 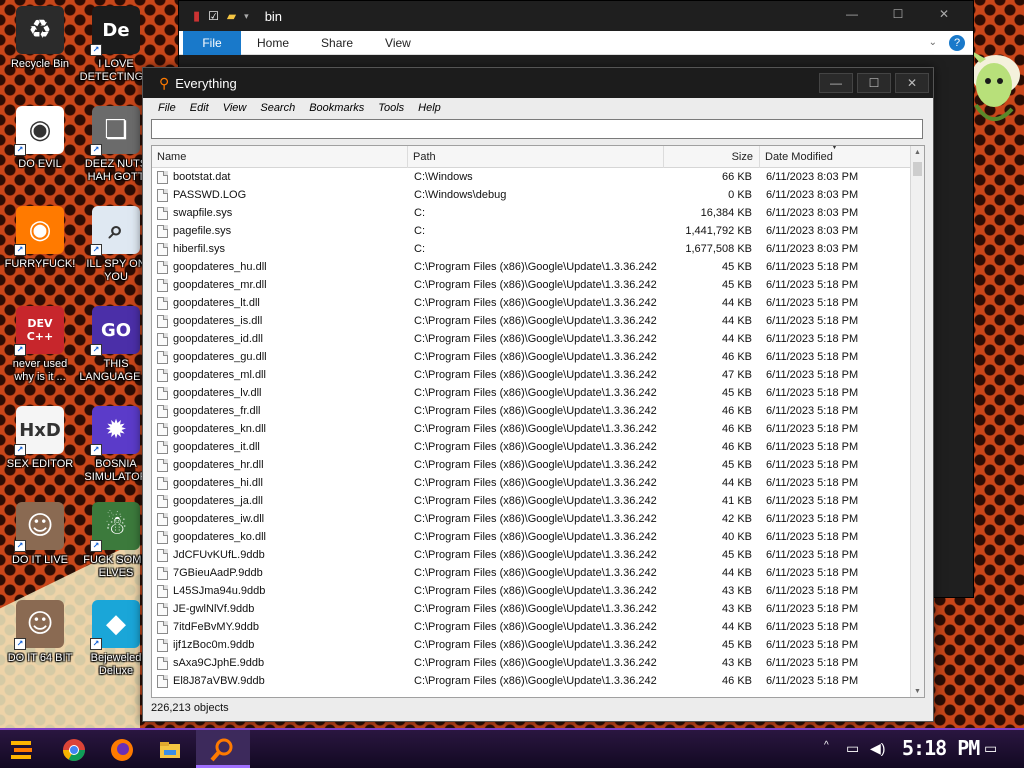 I want to click on menu-edit: Edit, so click(x=199, y=108).